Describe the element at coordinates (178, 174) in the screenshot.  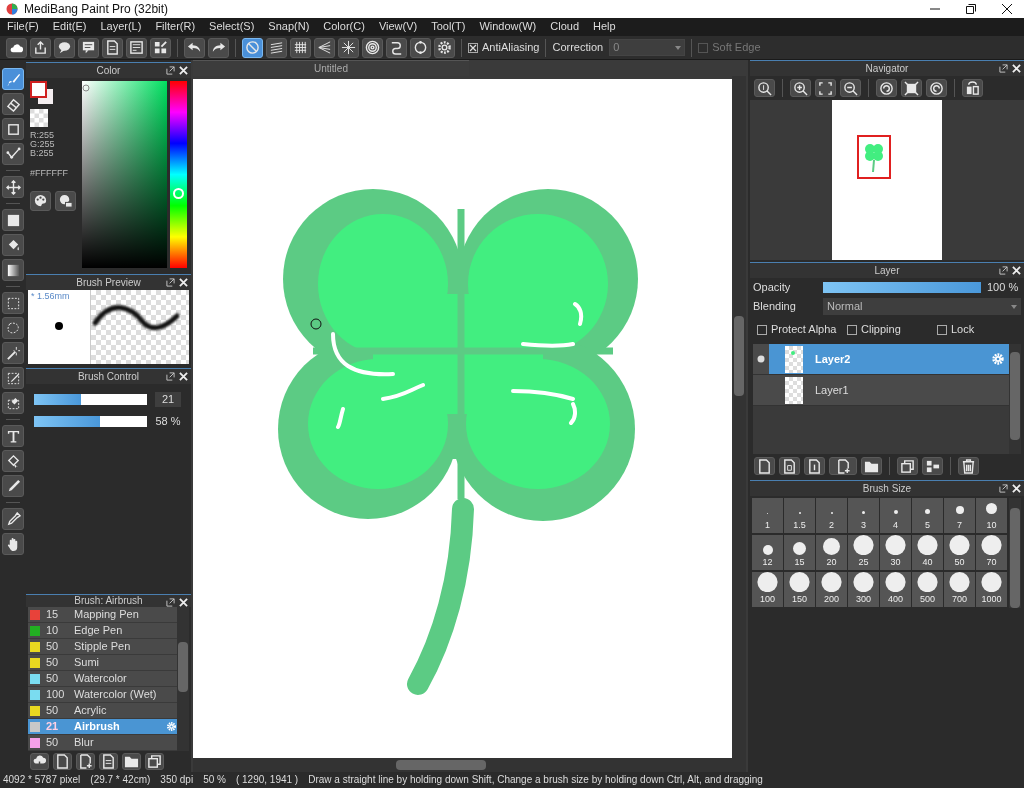
I see `hue-slider` at that location.